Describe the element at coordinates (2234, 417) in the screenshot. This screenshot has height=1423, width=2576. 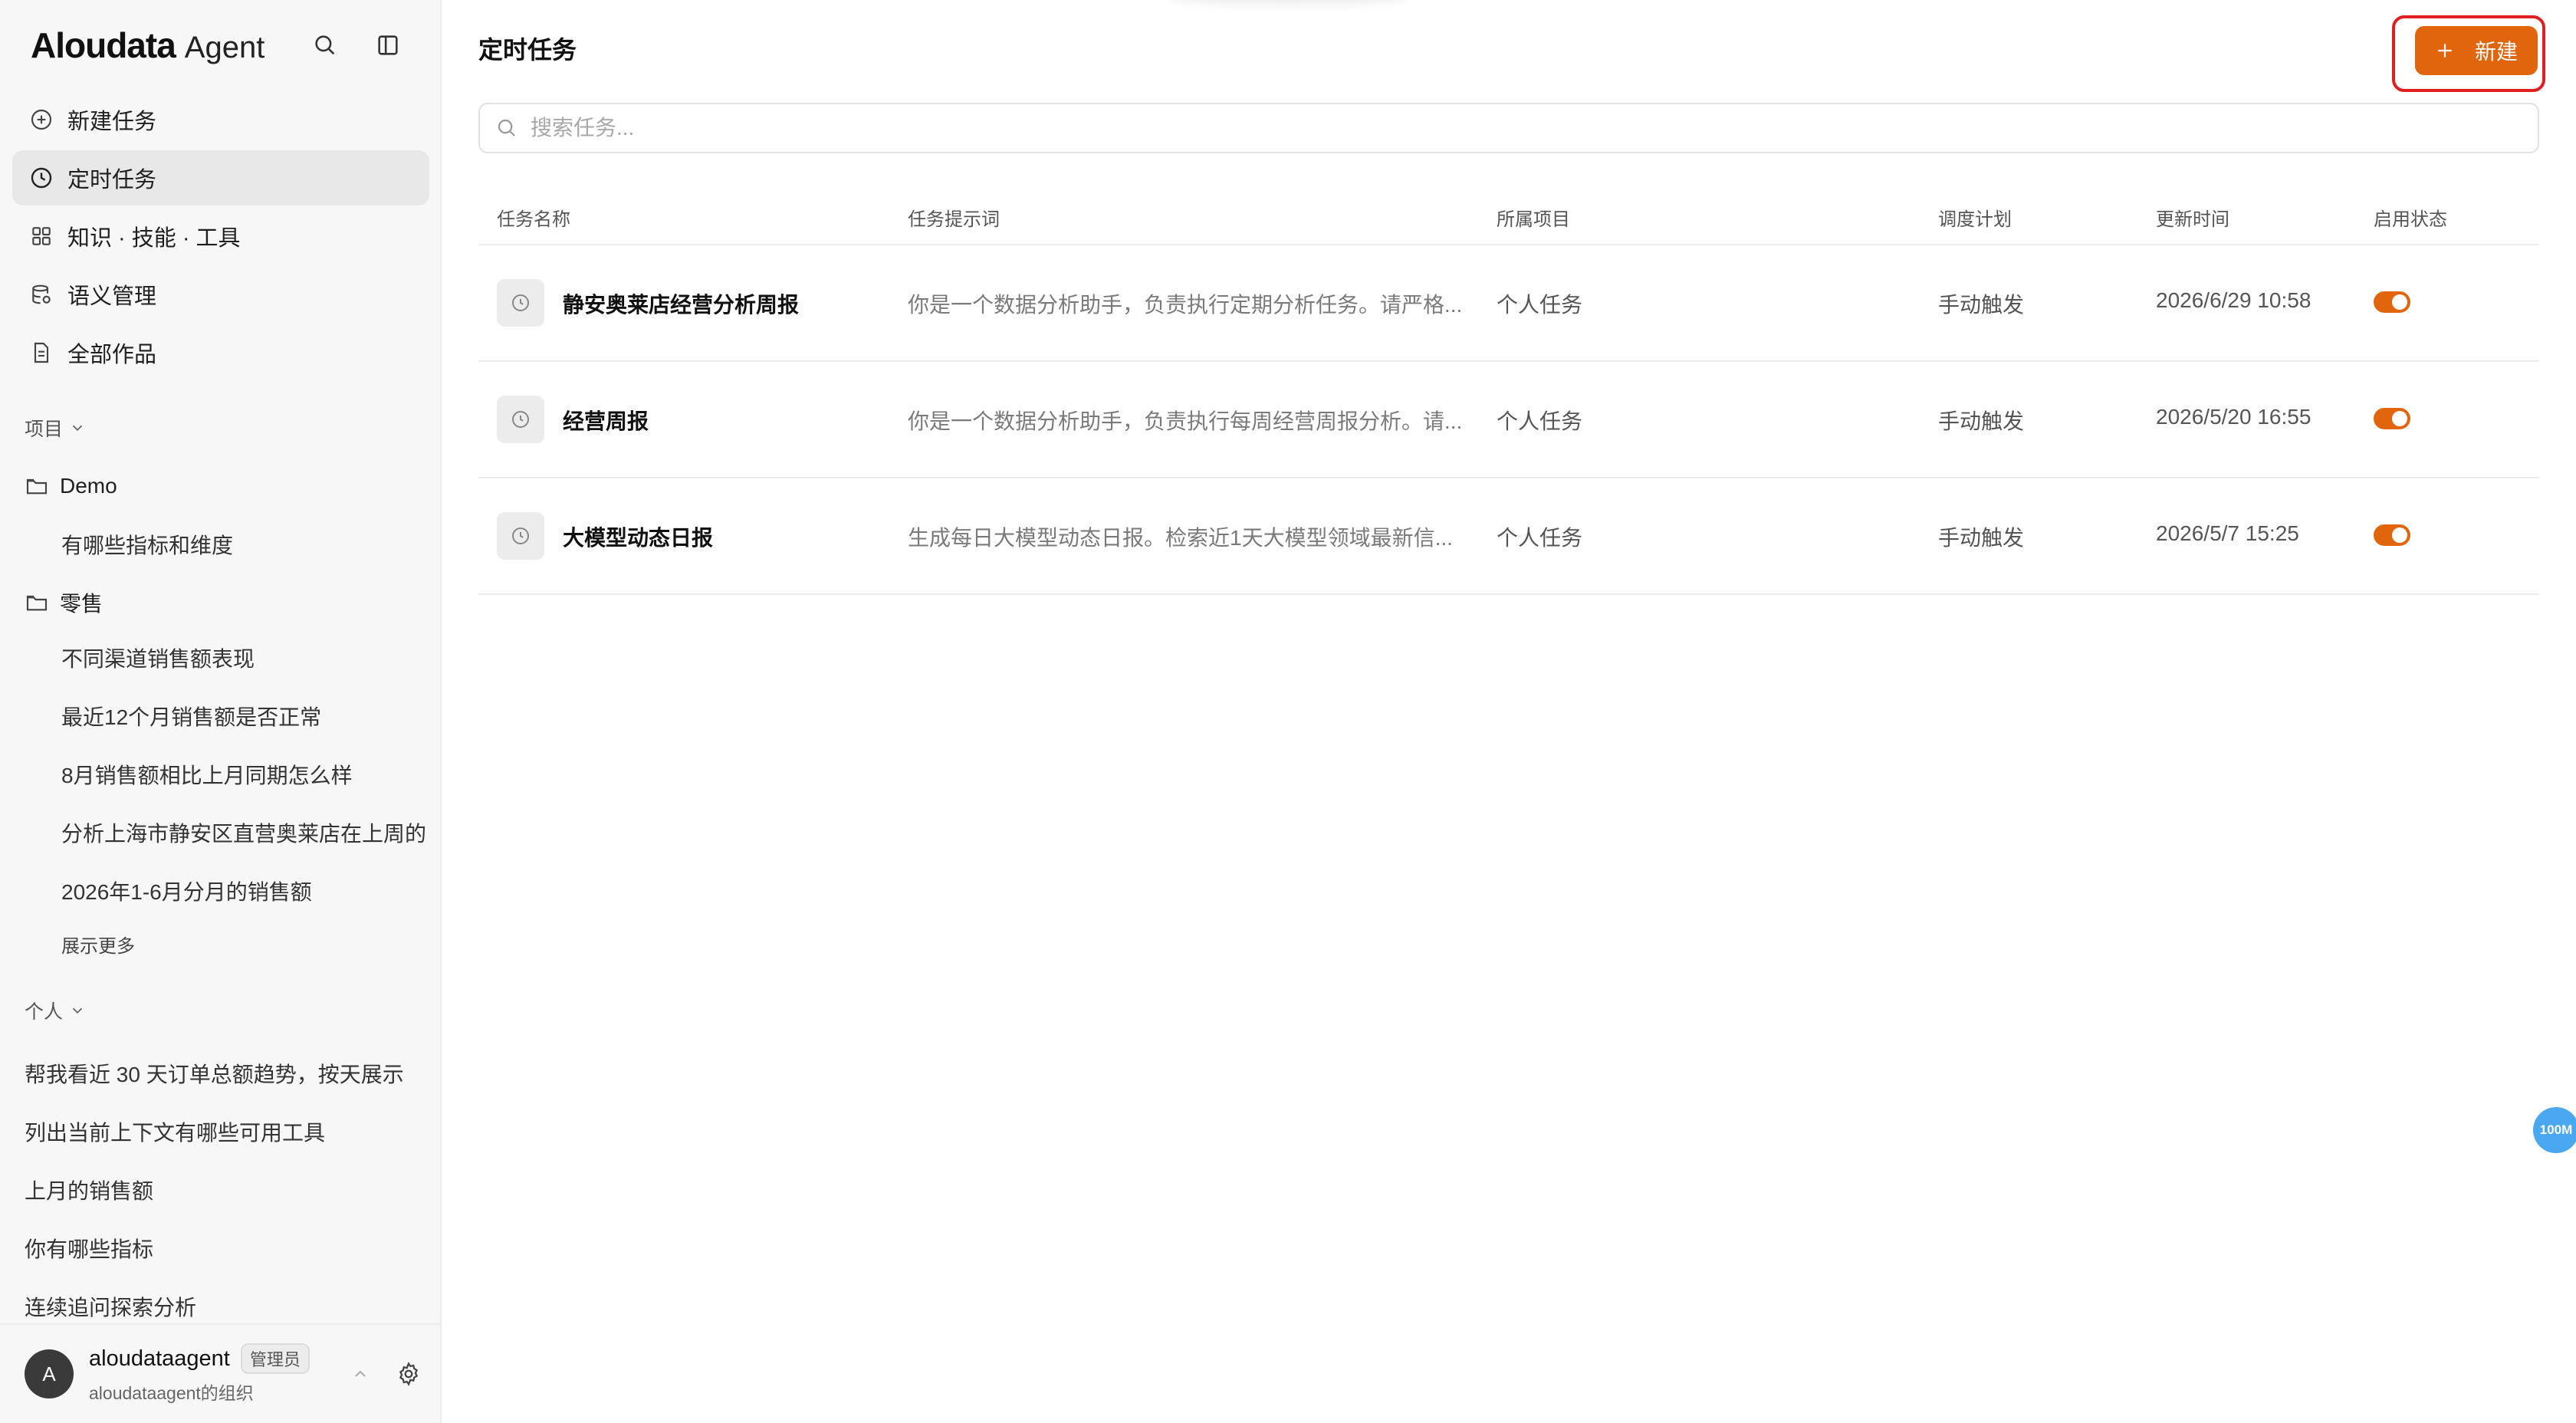
I see `task-updated: 2026/5/20 16:55` at that location.